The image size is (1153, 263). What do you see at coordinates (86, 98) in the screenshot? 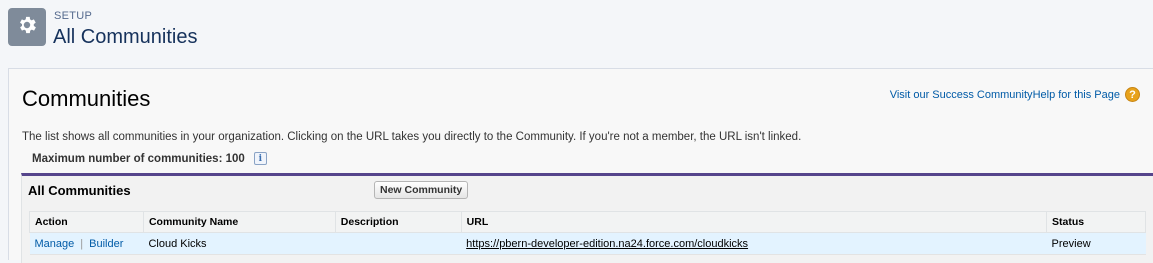
I see `panel-title: Communities` at bounding box center [86, 98].